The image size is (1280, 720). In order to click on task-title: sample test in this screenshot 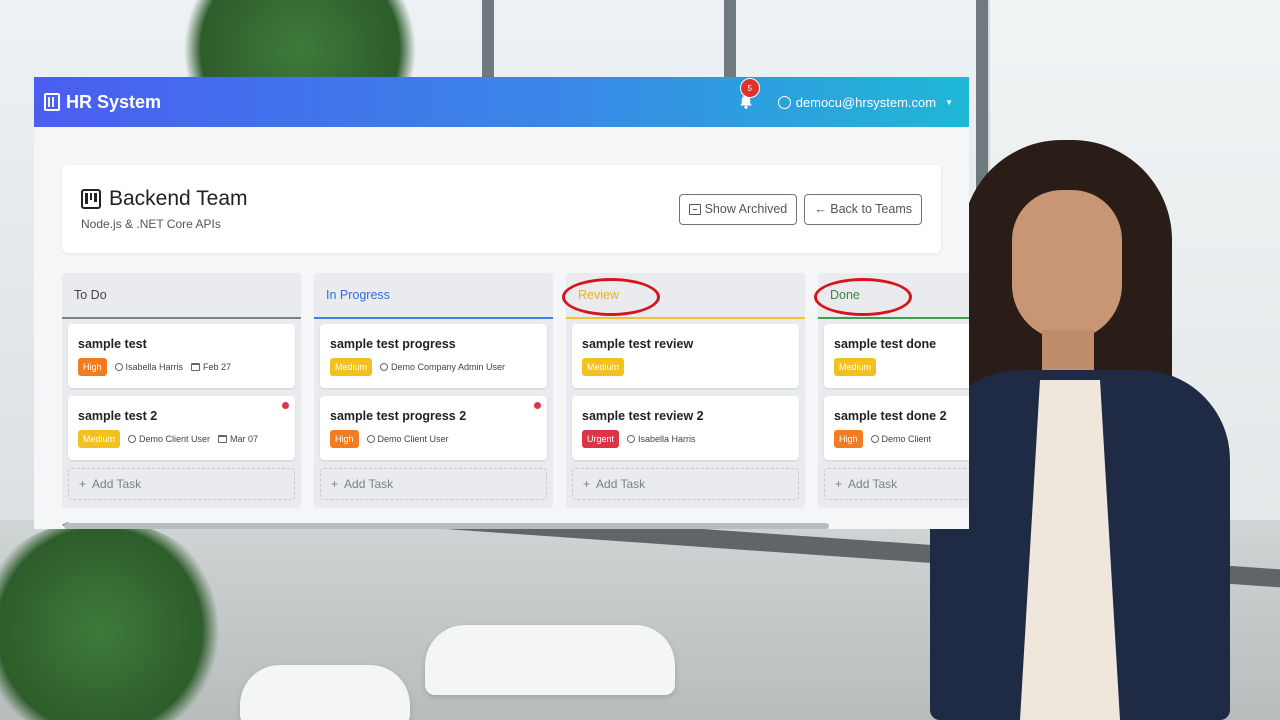, I will do `click(112, 344)`.